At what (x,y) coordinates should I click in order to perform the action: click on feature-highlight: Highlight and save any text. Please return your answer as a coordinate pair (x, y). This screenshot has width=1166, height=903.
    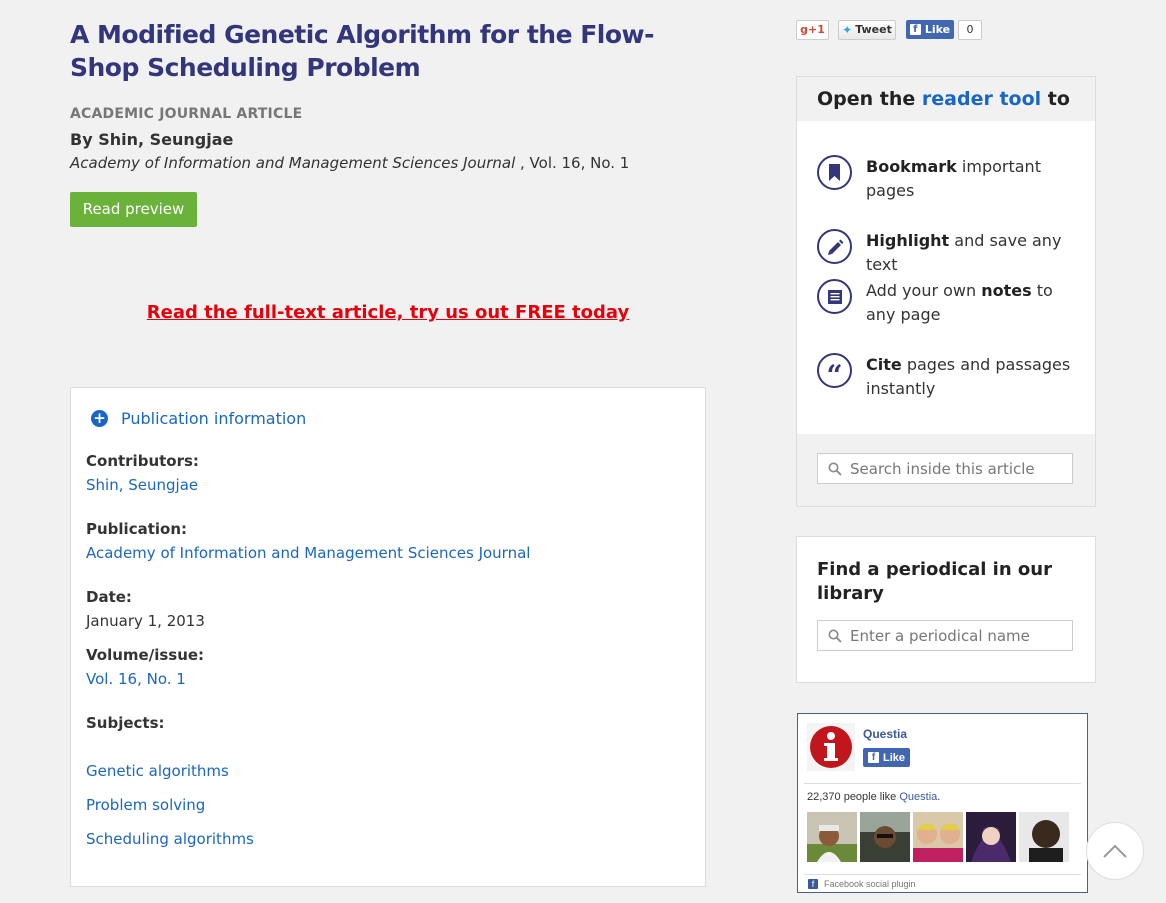
    Looking at the image, I should click on (973, 253).